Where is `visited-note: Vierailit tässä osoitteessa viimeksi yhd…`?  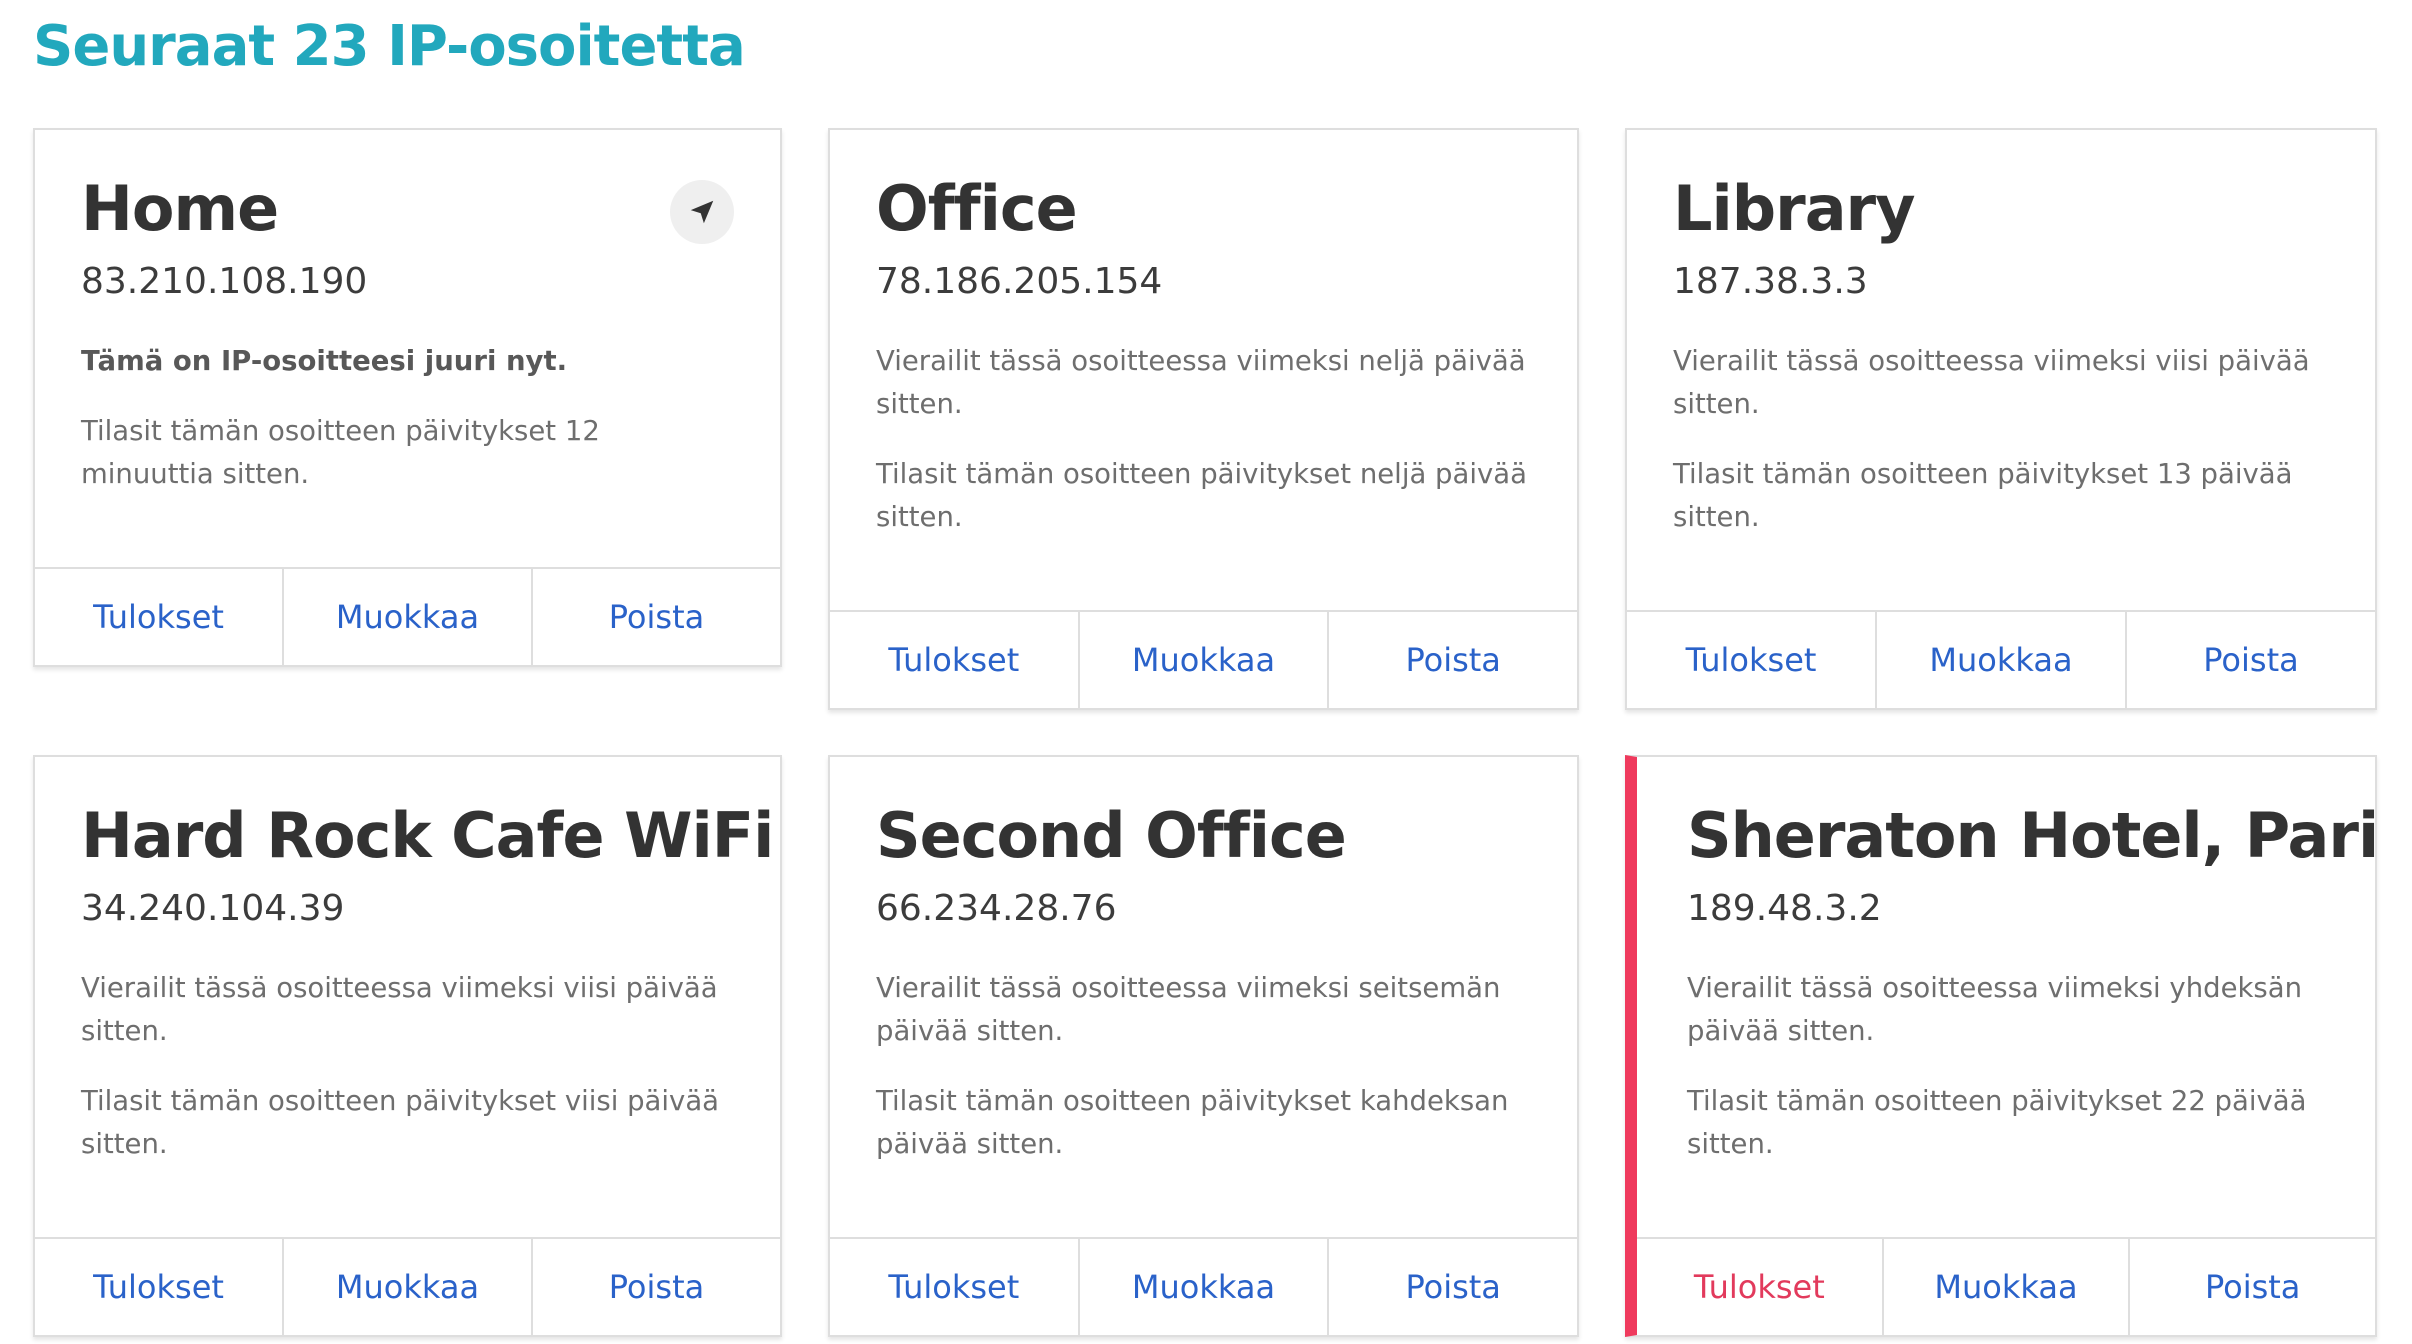
visited-note: Vierailit tässä osoitteessa viimeksi yhd… is located at coordinates (1995, 1009).